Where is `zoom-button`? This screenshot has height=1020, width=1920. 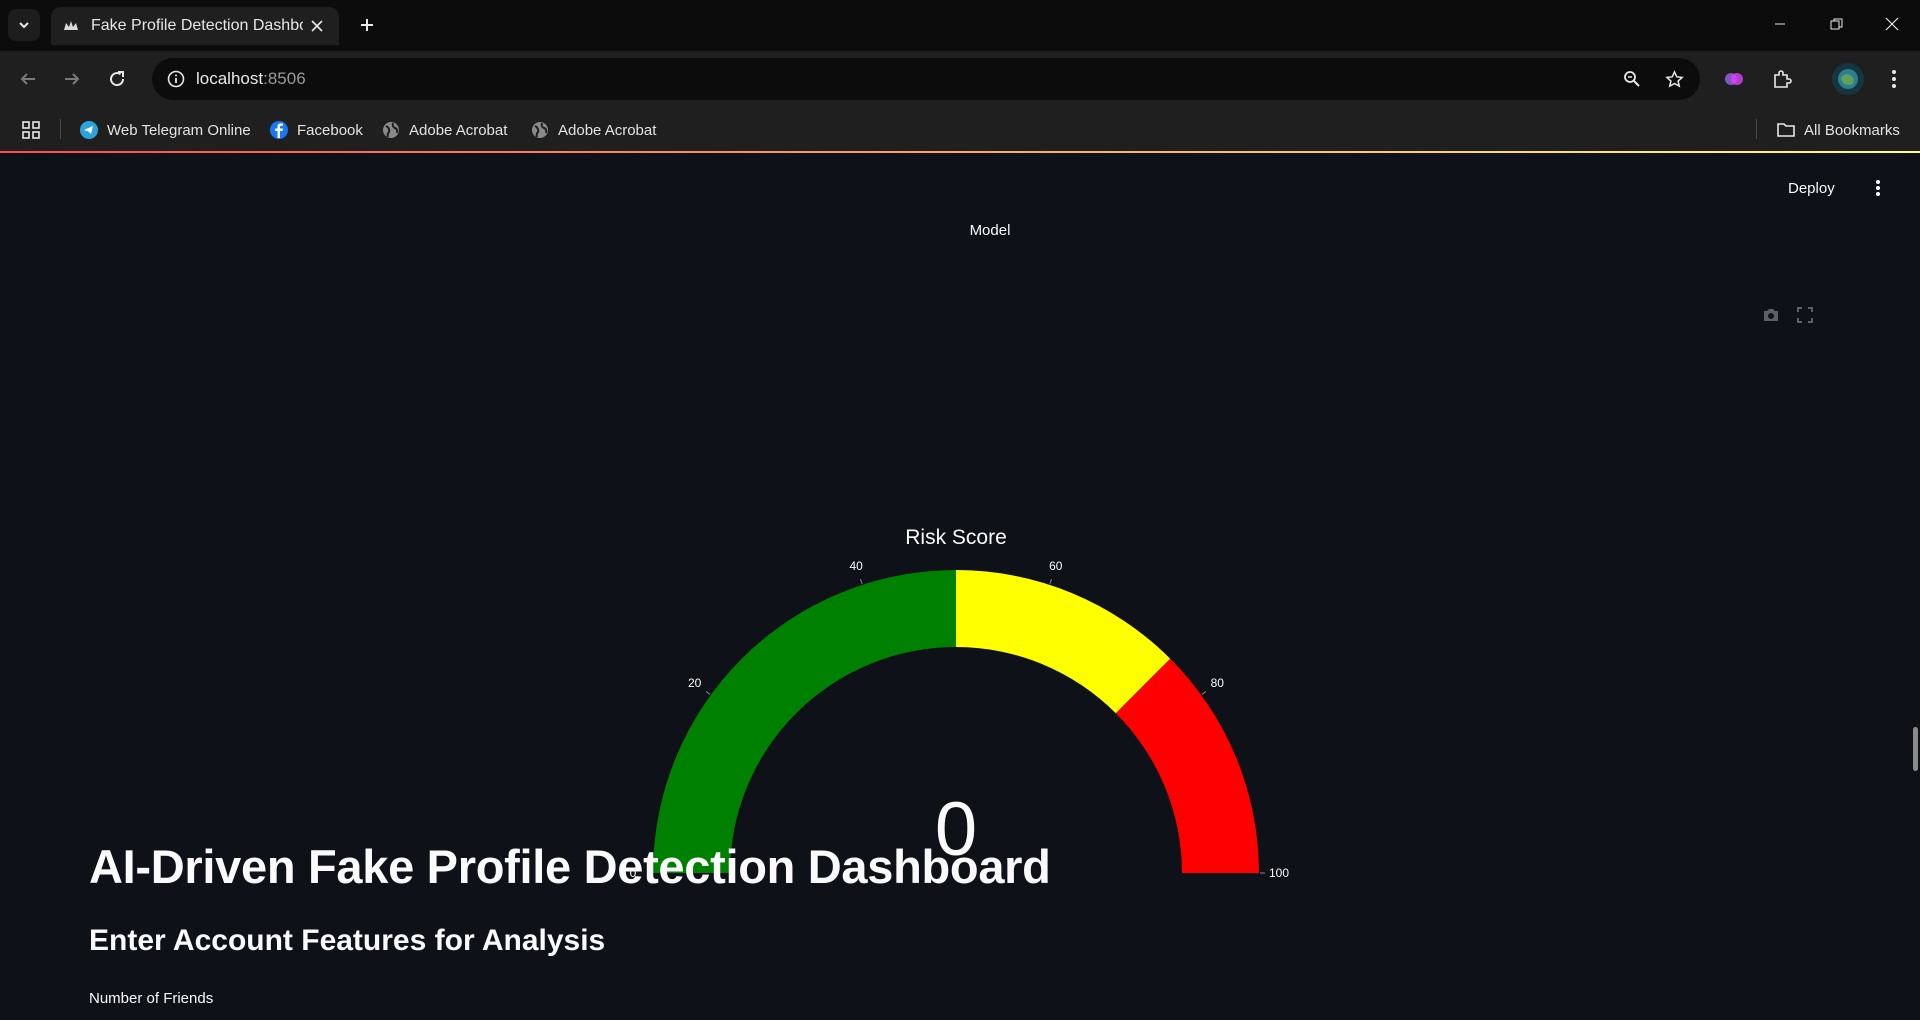
zoom-button is located at coordinates (1632, 79).